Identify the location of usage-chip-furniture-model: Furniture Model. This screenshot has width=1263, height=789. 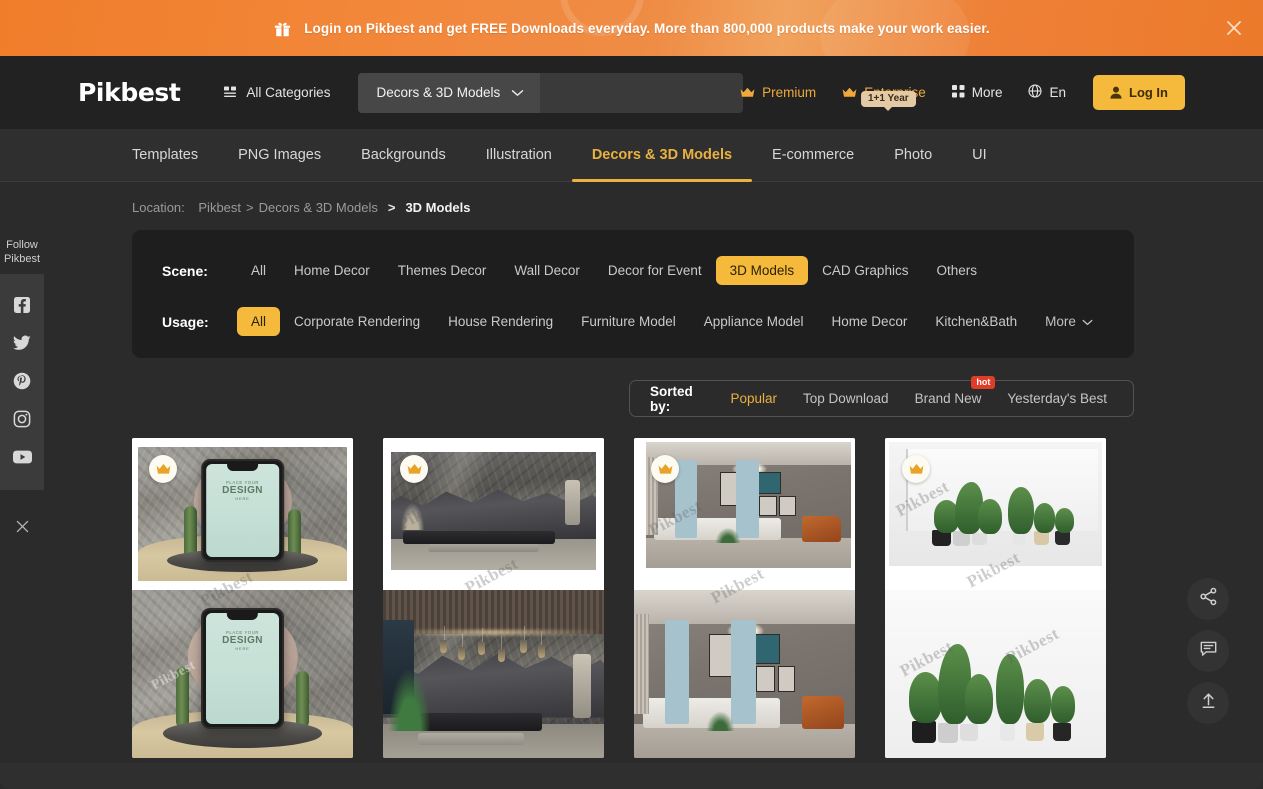
(628, 321).